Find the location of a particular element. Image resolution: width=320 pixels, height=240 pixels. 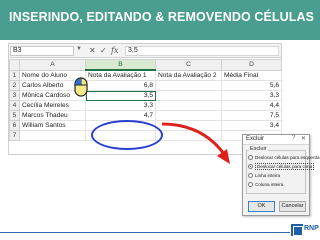

column-header-c: C is located at coordinates (188, 65).